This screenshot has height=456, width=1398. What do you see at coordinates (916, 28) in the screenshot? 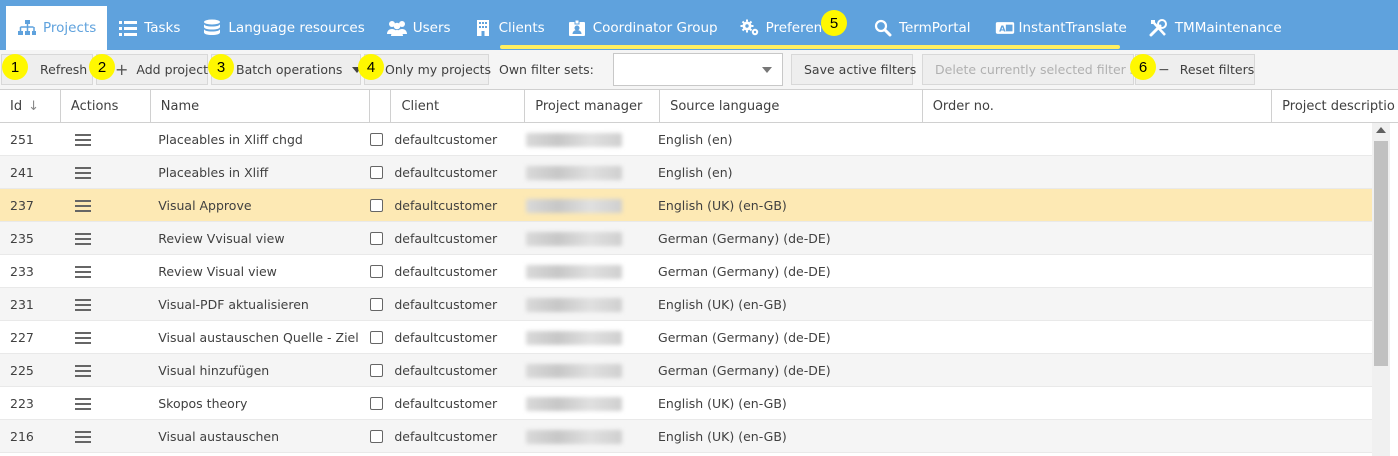
I see `tab-termportal: TermPortal` at bounding box center [916, 28].